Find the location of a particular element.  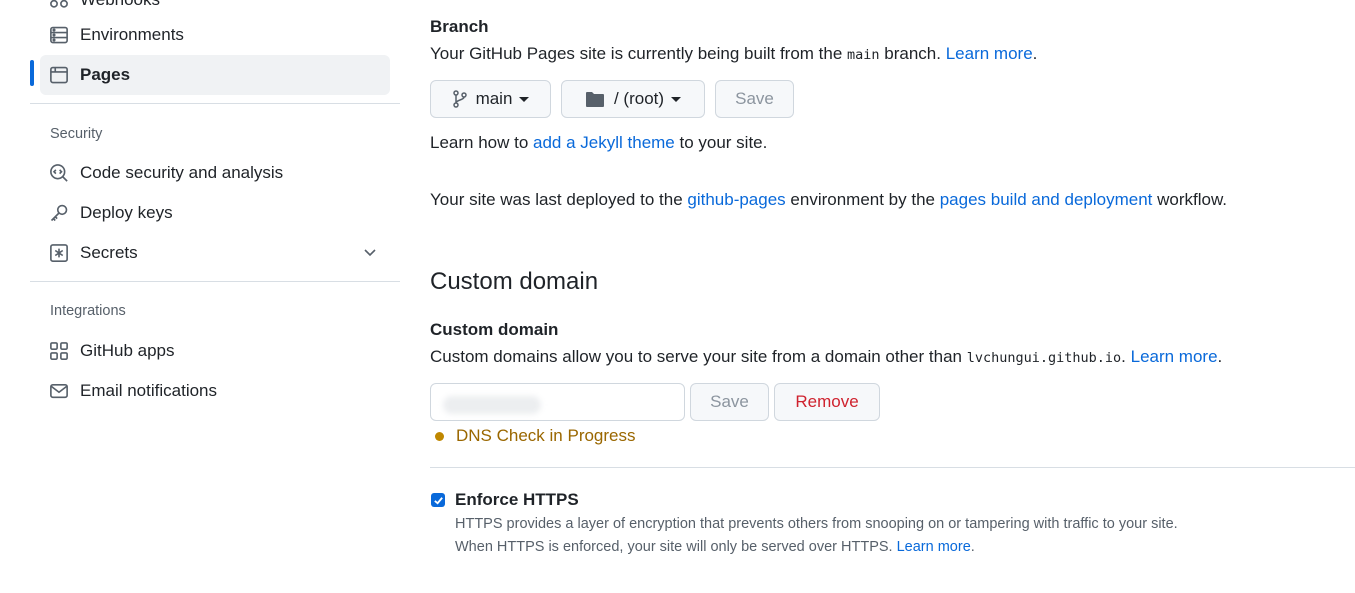

sidebar-item-code-security: Code security and analysis is located at coordinates (215, 173).